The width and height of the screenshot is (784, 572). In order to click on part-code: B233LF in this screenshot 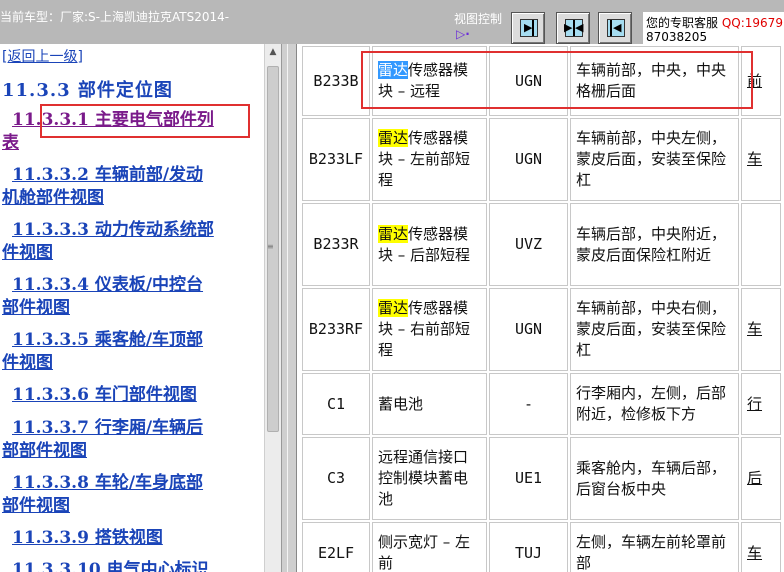, I will do `click(336, 159)`.